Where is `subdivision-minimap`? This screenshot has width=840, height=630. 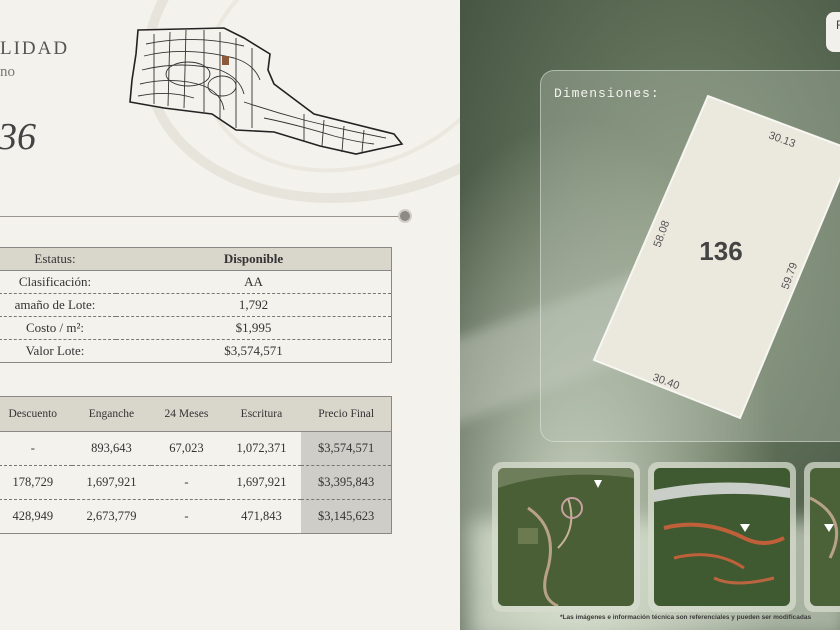
subdivision-minimap is located at coordinates (265, 94).